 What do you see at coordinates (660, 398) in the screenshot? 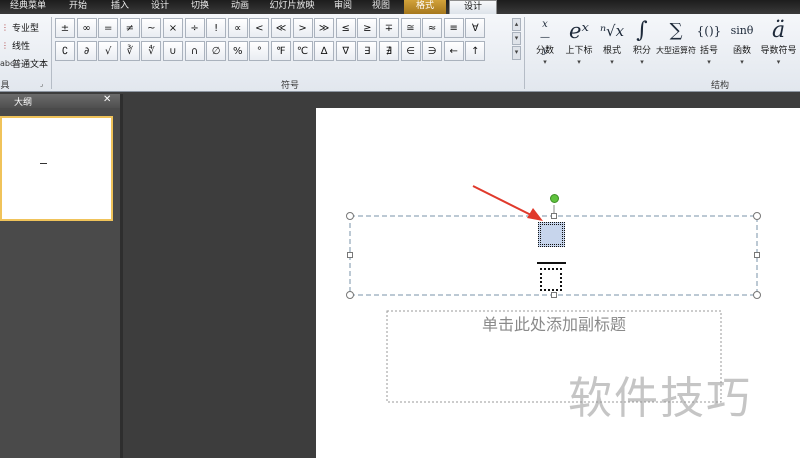
I see `watermark: 软件技巧` at bounding box center [660, 398].